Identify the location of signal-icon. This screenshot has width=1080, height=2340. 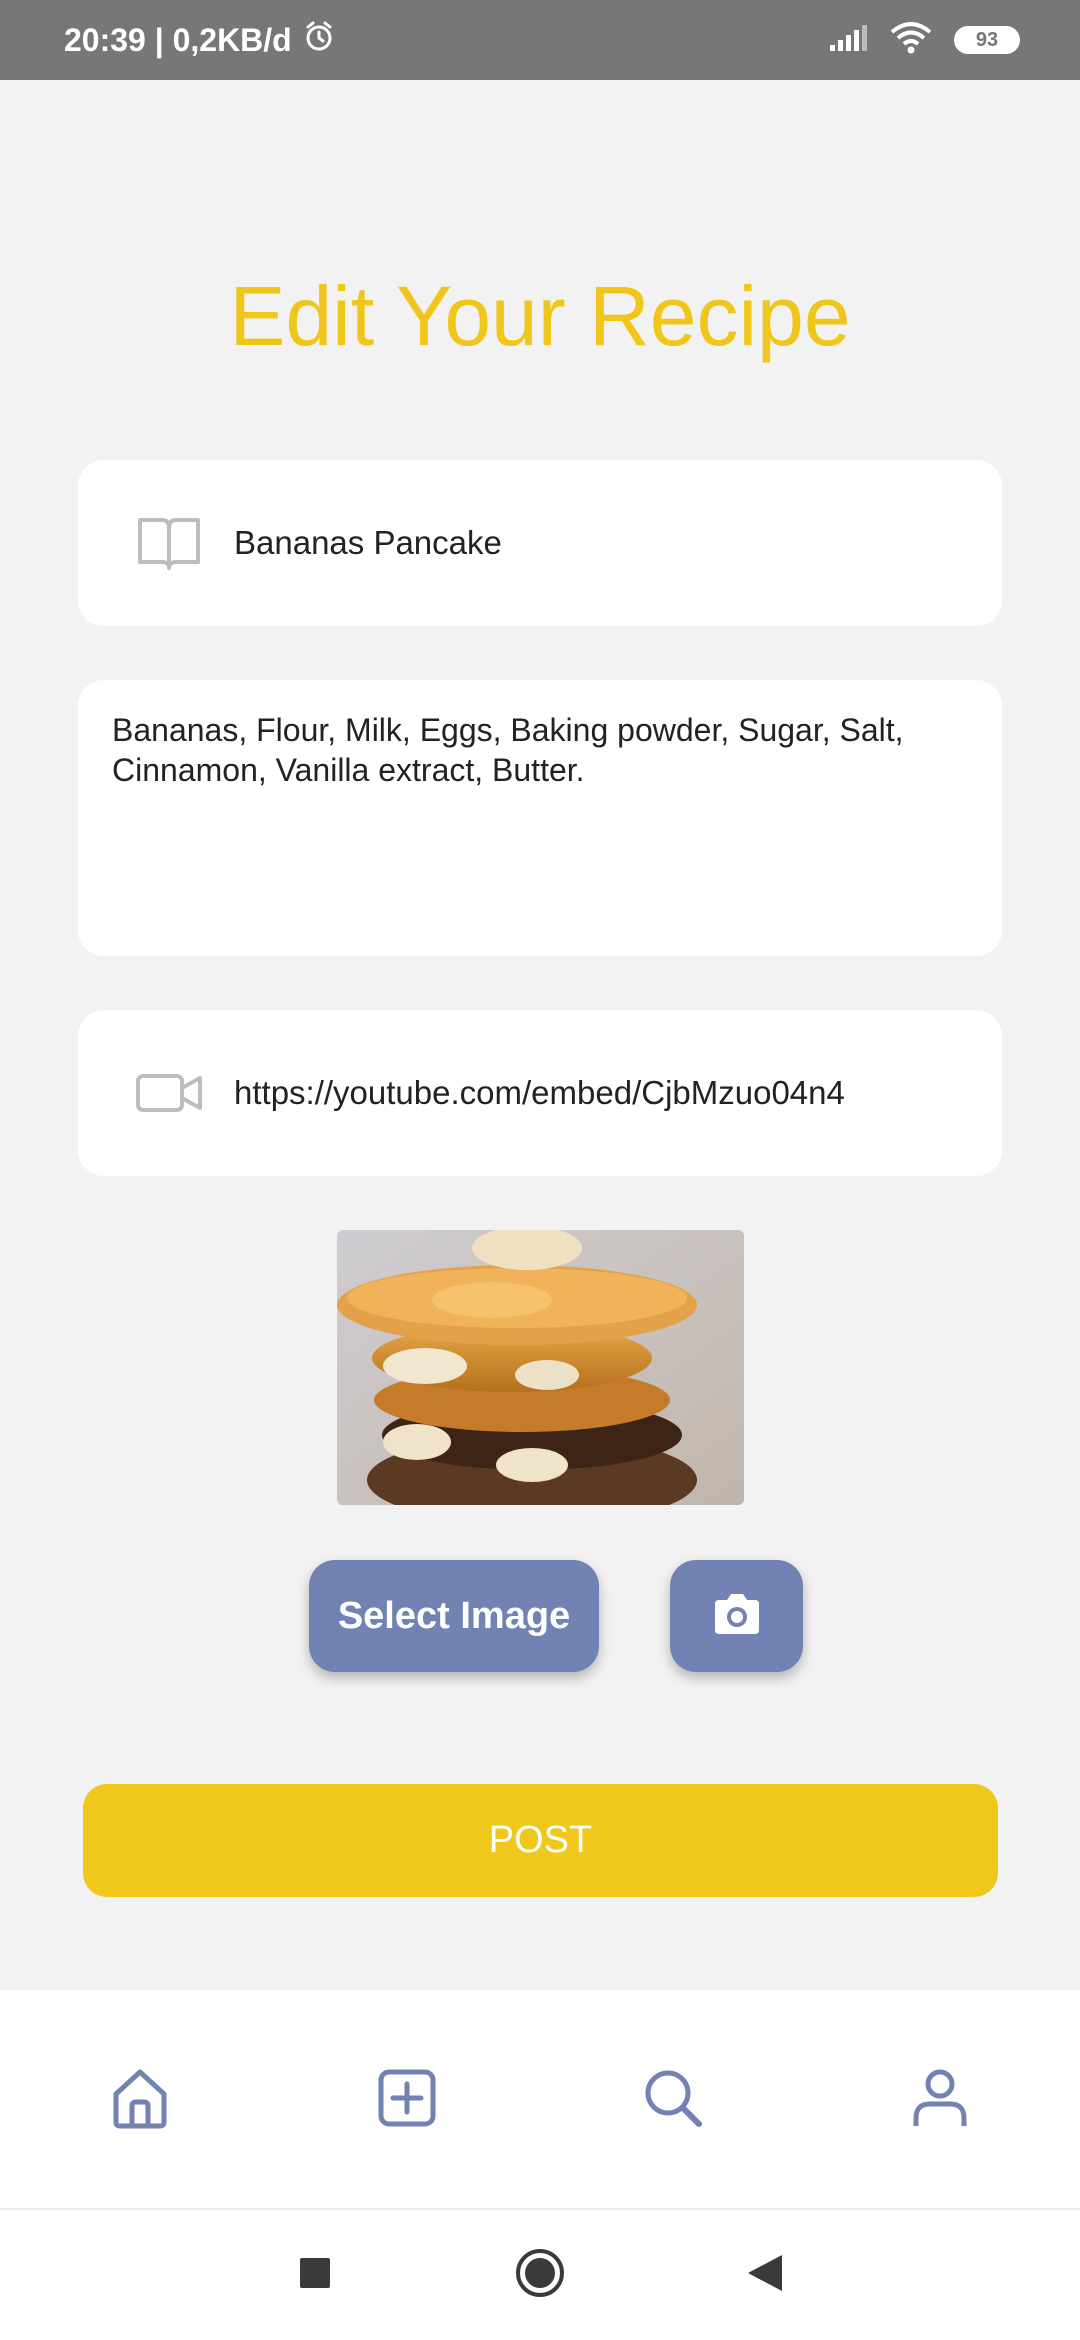
(848, 40).